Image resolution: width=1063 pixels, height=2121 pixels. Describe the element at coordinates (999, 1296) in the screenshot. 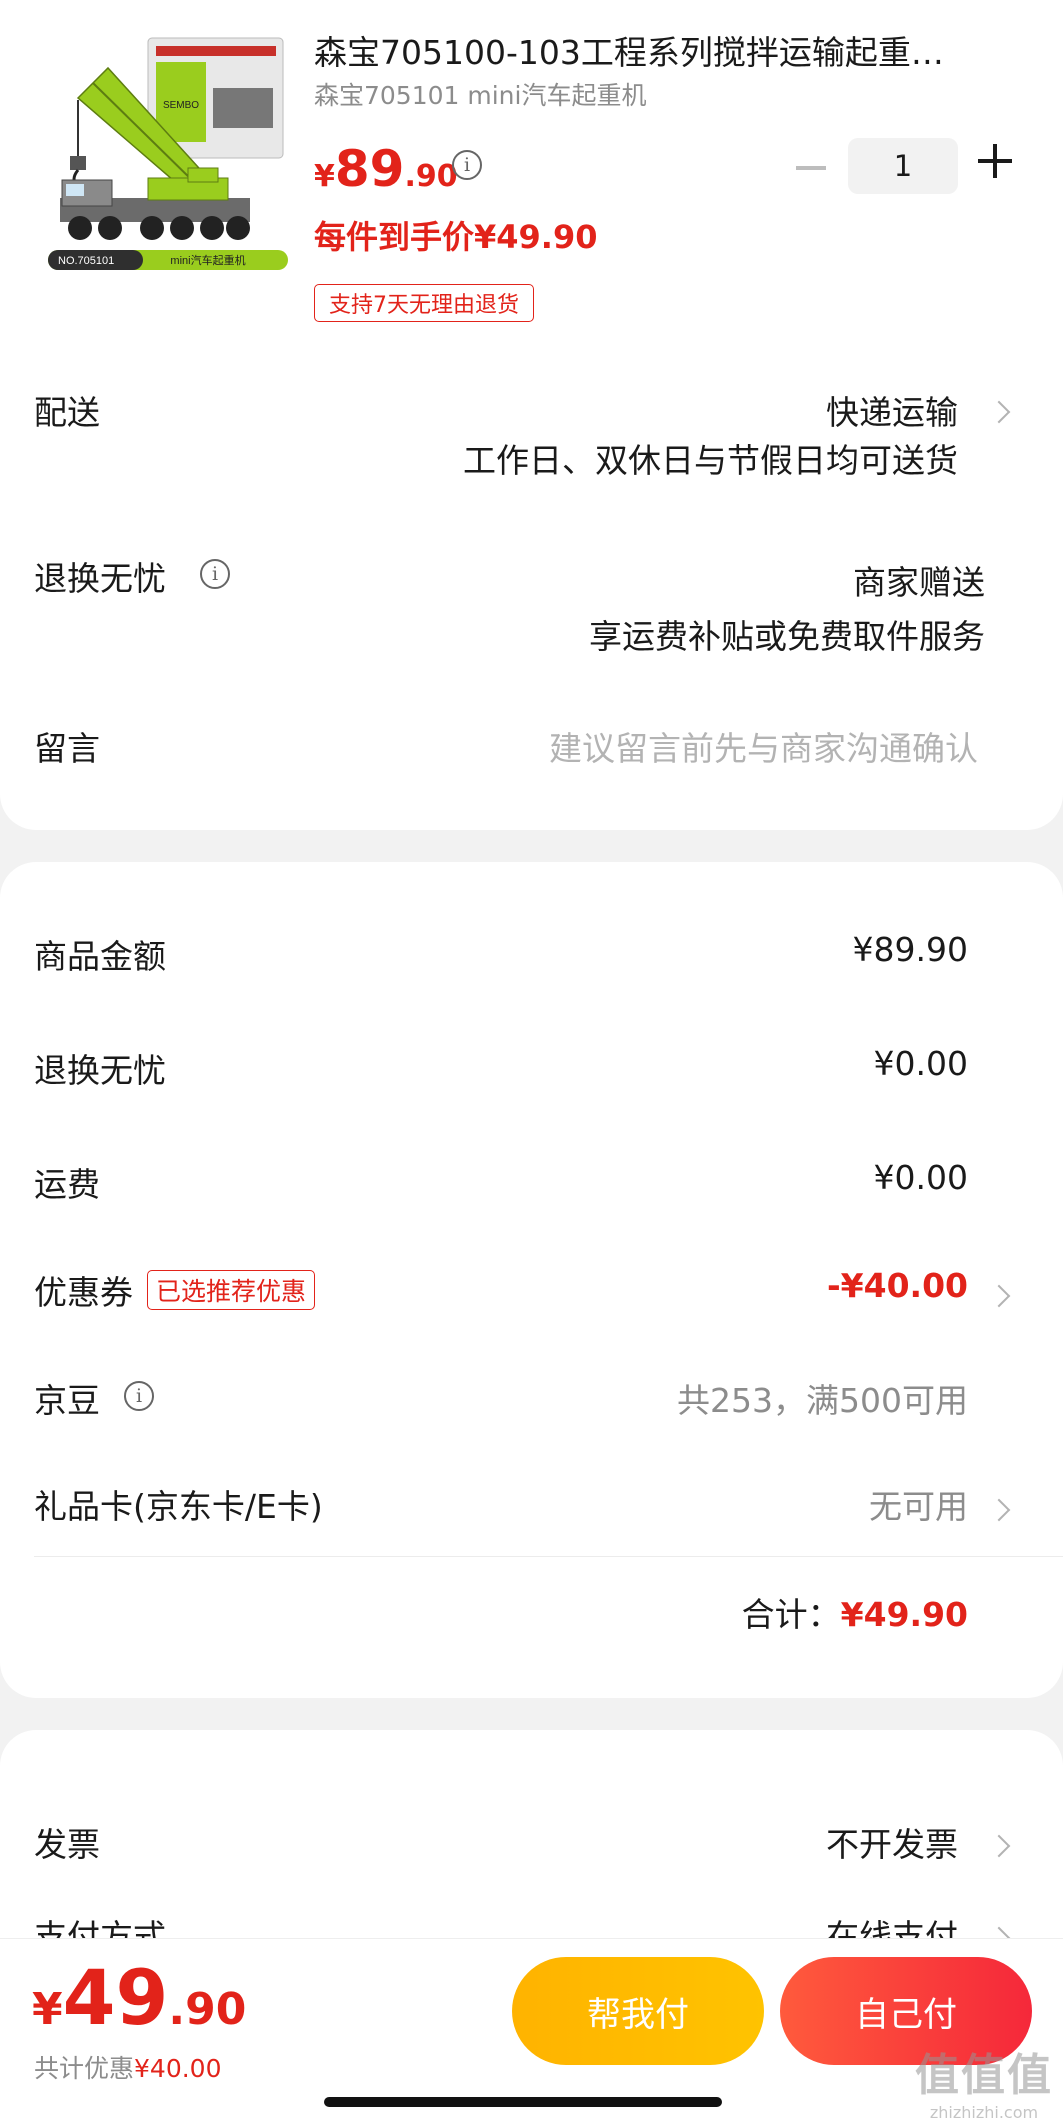

I see `coupon-chevron-icon` at that location.